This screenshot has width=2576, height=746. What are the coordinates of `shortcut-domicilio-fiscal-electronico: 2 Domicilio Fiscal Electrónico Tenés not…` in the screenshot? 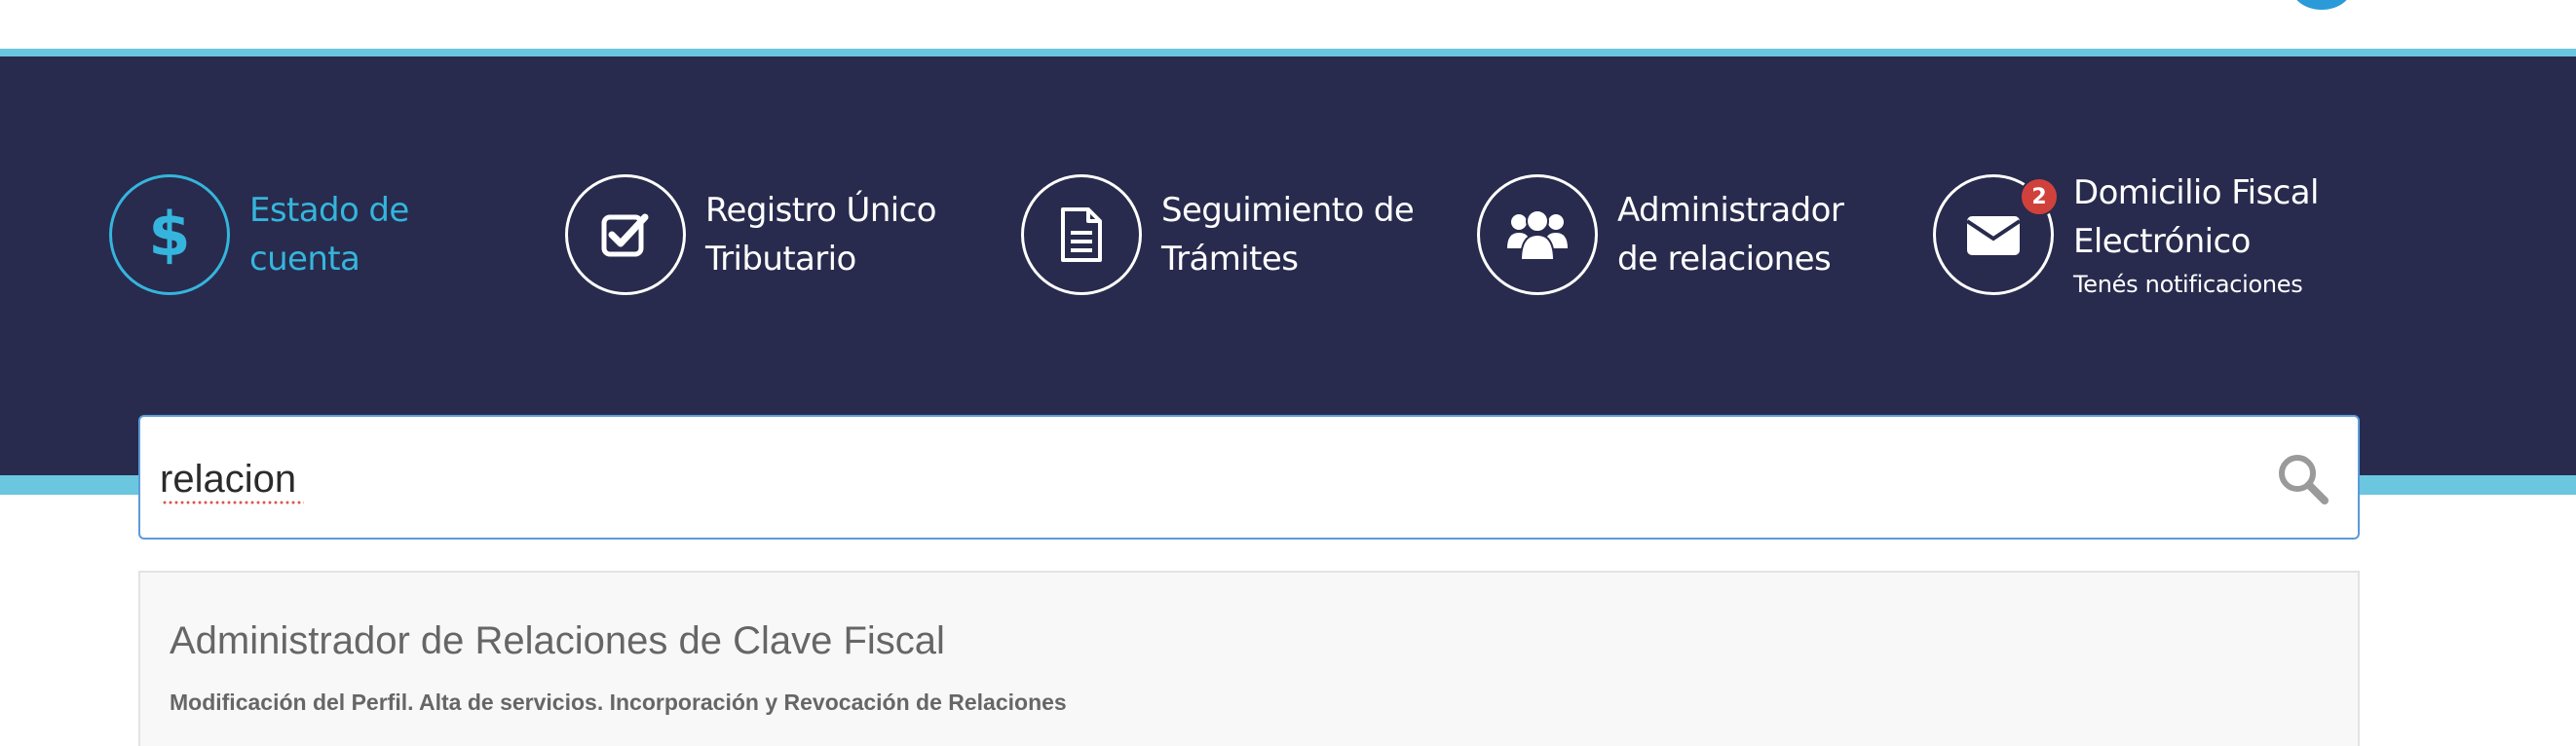 It's located at (2126, 234).